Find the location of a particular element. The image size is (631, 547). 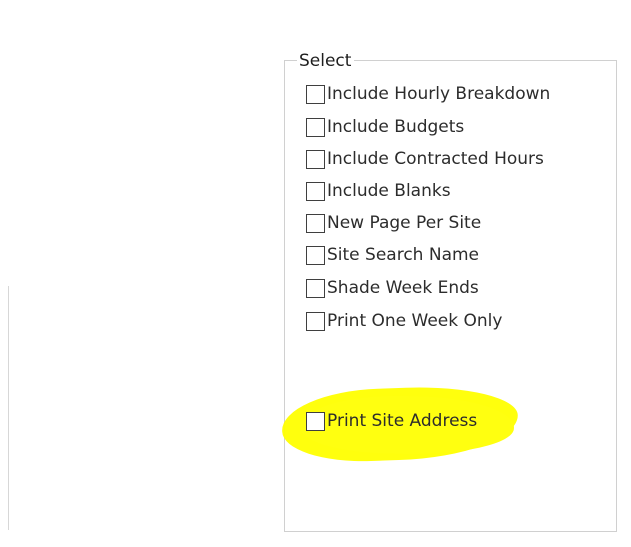

option-print-site-address: Print Site Address is located at coordinates (391, 421).